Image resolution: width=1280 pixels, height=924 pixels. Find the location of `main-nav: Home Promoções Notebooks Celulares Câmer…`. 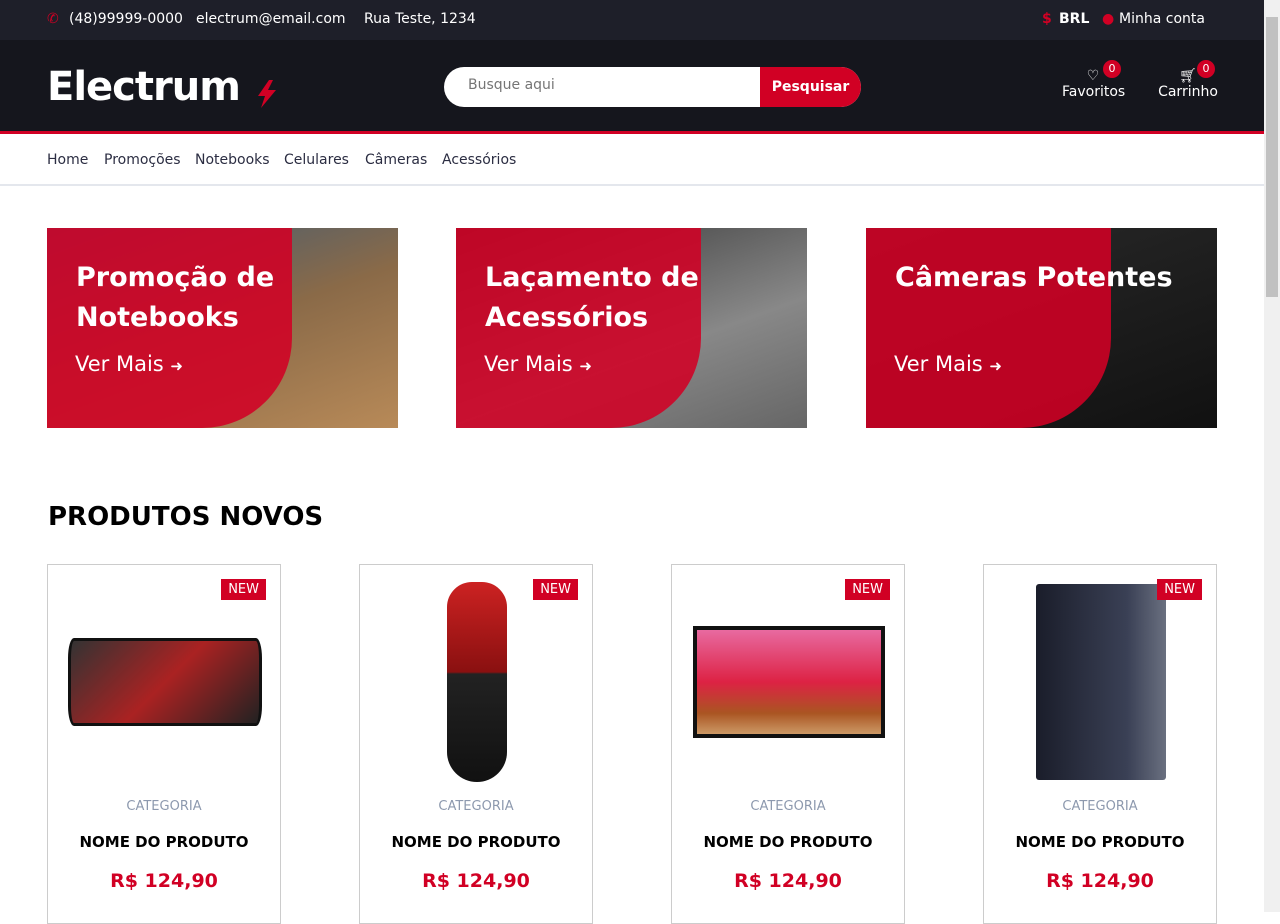

main-nav: Home Promoções Notebooks Celulares Câmer… is located at coordinates (632, 161).